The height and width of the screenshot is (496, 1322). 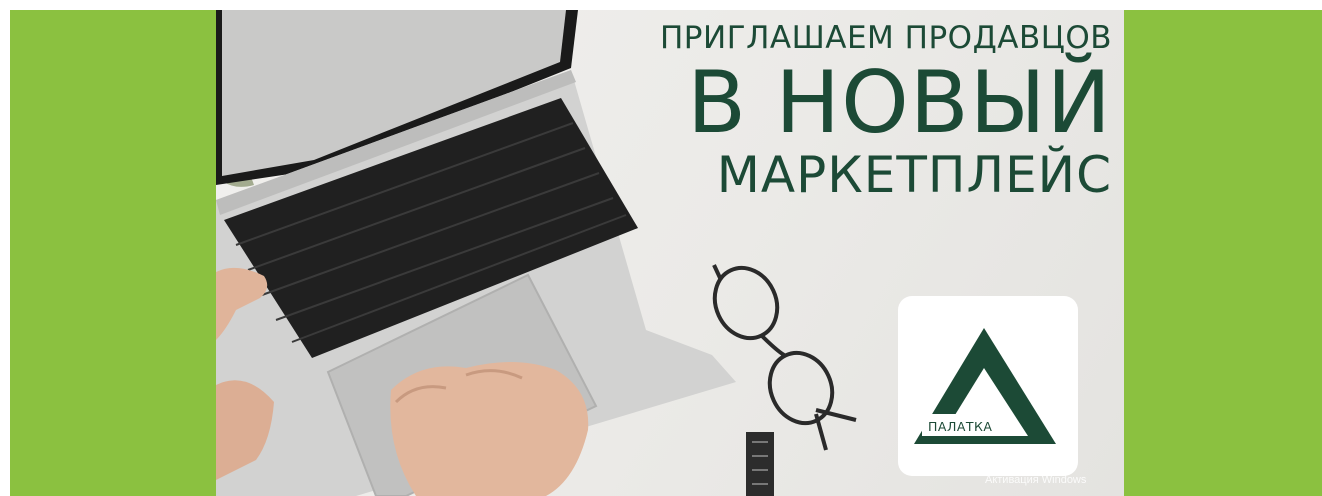 I want to click on logo-text: ПАЛАТКА, so click(x=960, y=426).